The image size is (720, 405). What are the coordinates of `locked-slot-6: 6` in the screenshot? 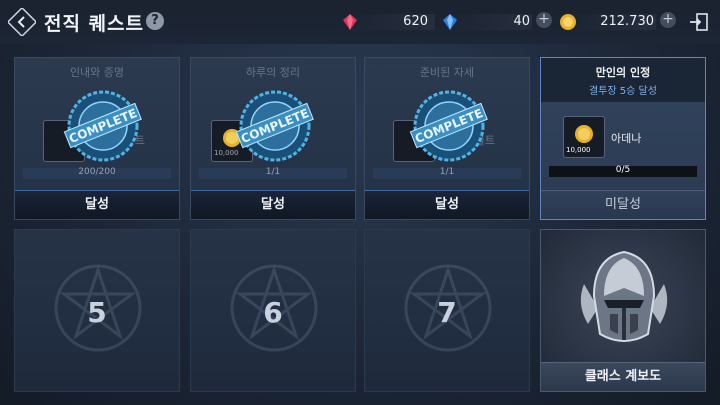 It's located at (273, 310).